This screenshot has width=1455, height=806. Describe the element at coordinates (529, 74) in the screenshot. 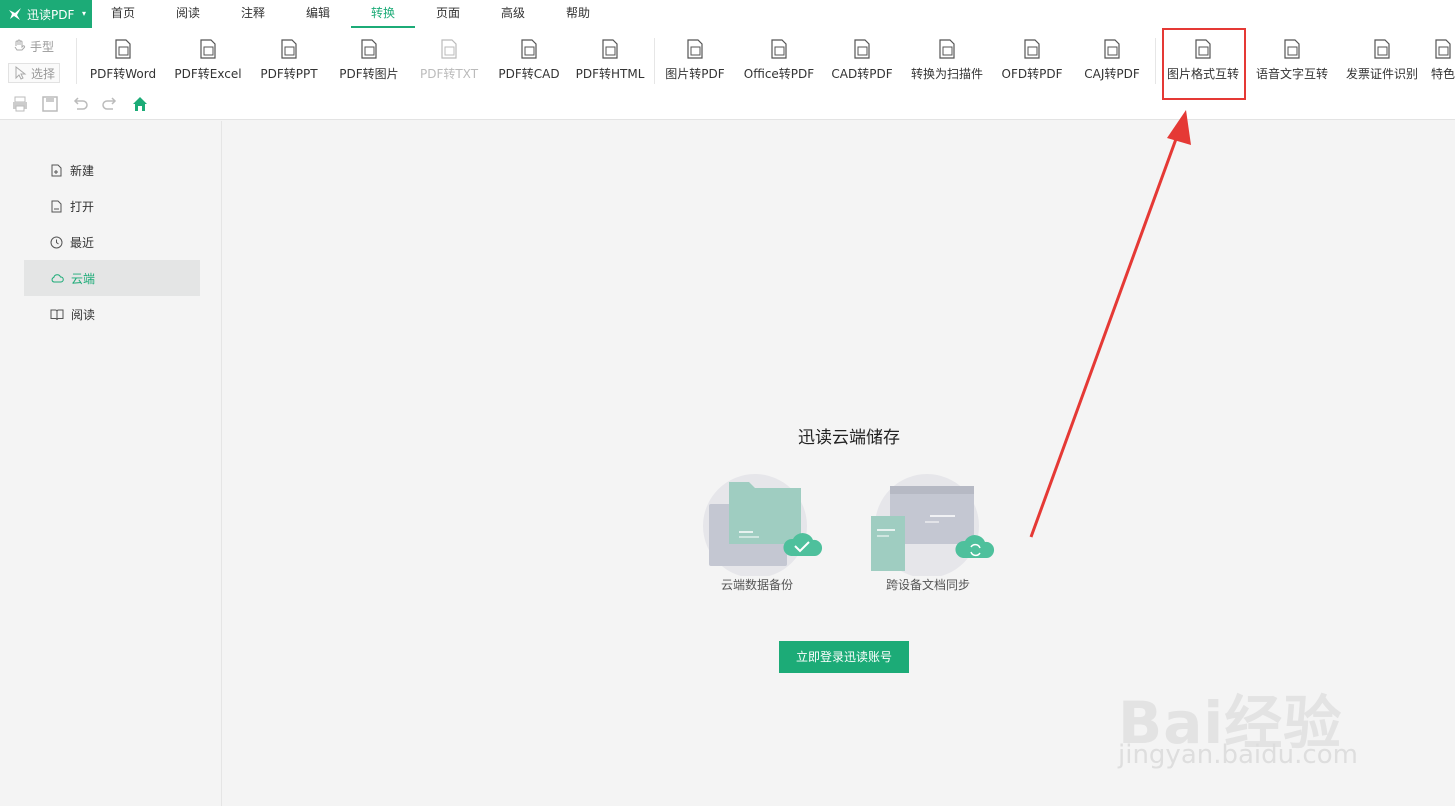

I see `tool-label: PDF转CAD` at that location.